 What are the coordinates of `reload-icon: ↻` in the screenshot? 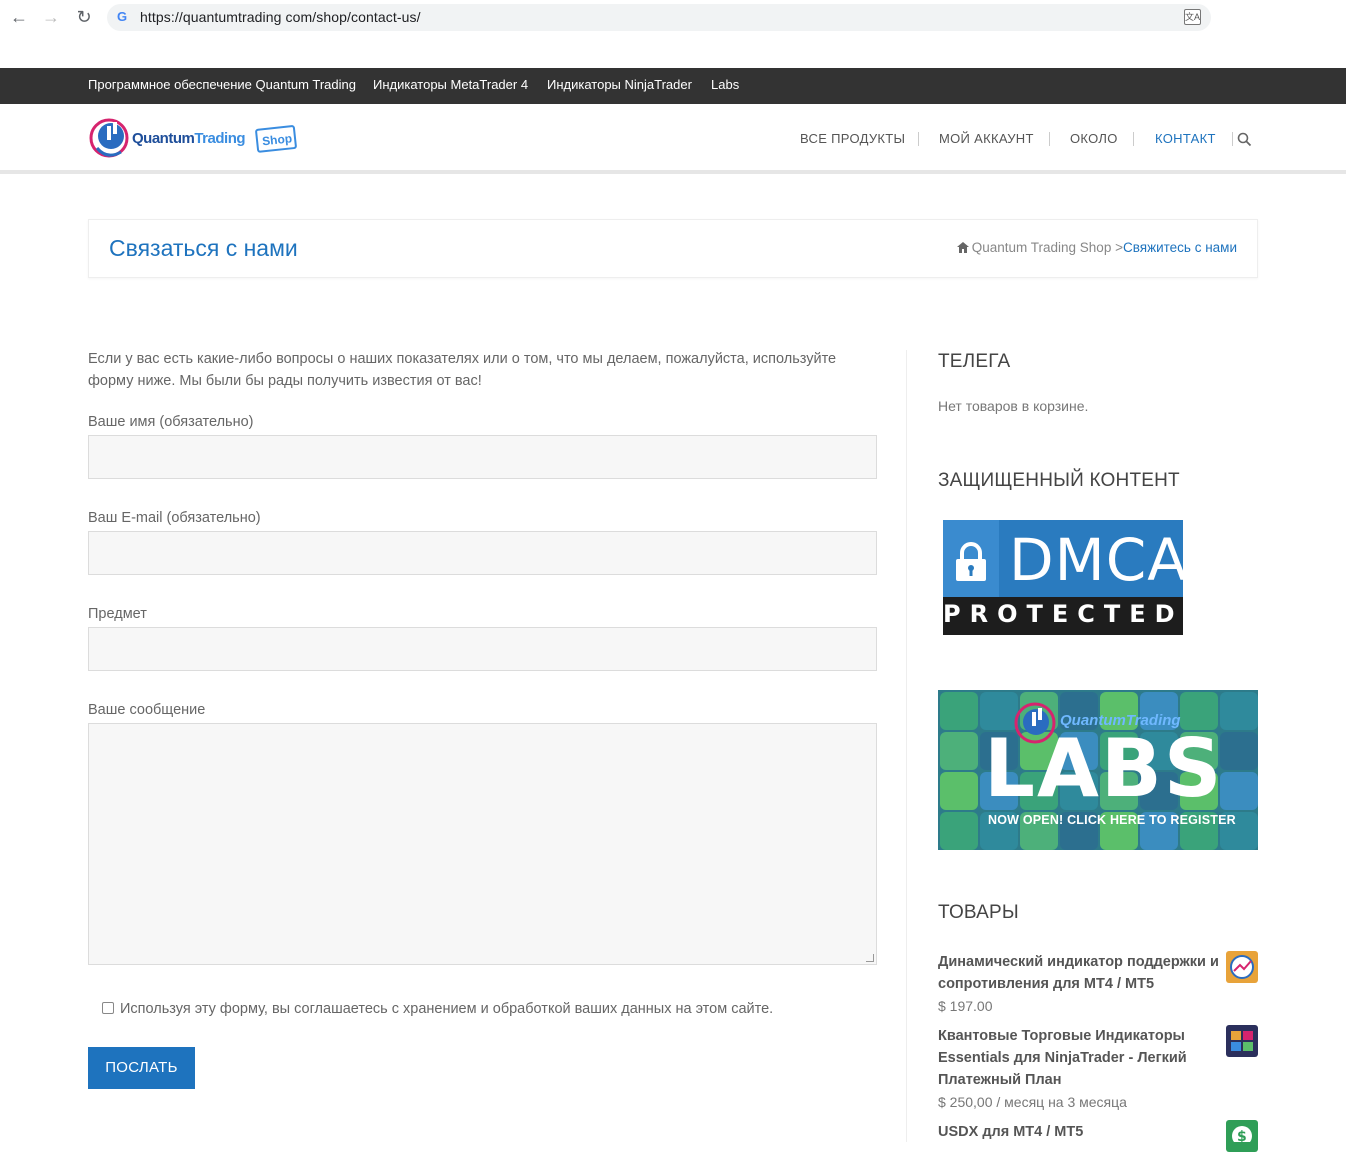 It's located at (84, 17).